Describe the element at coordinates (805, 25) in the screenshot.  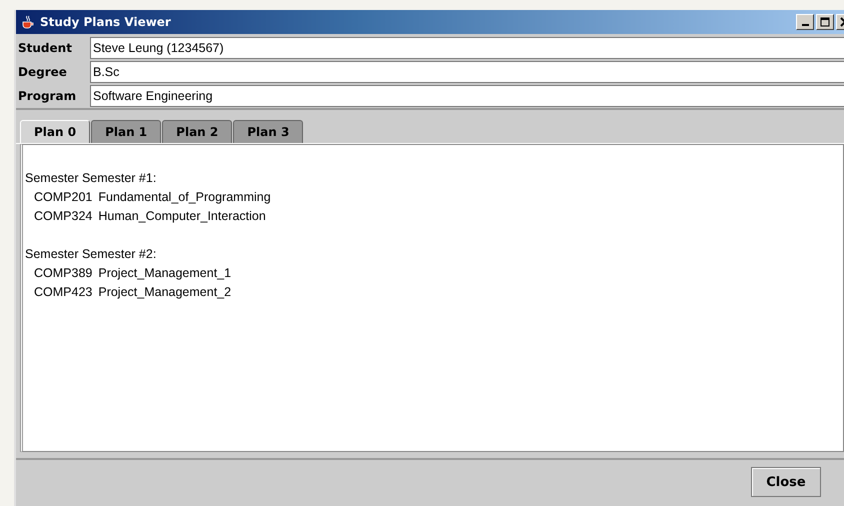
I see `minimize-icon` at that location.